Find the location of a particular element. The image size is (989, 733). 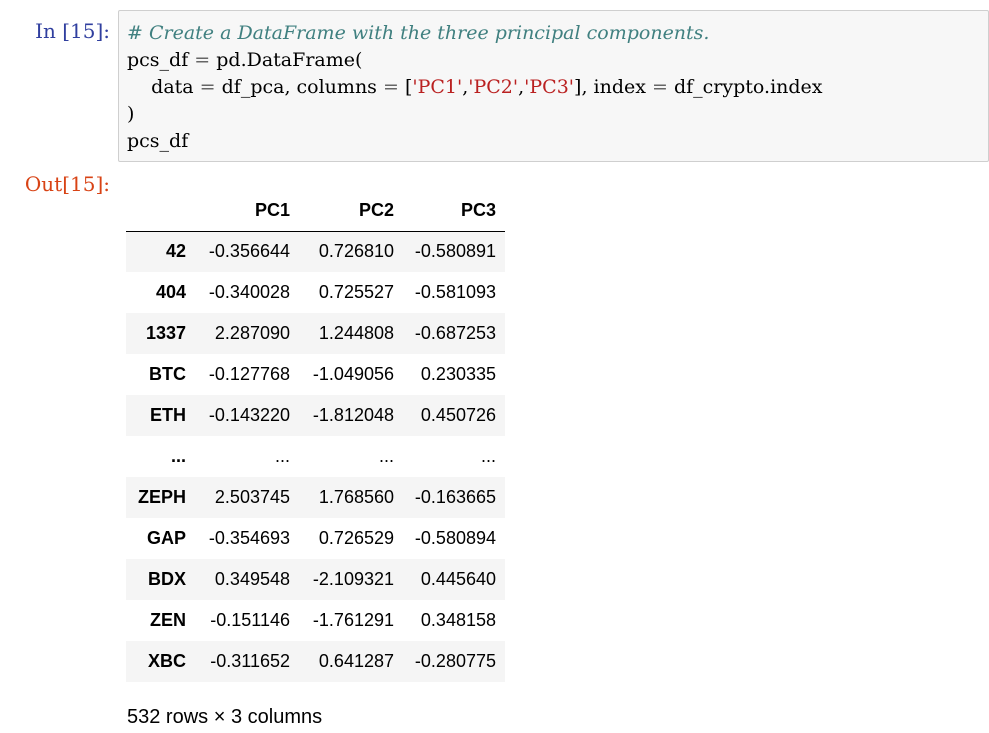

code-string: 'PC1' is located at coordinates (437, 87).